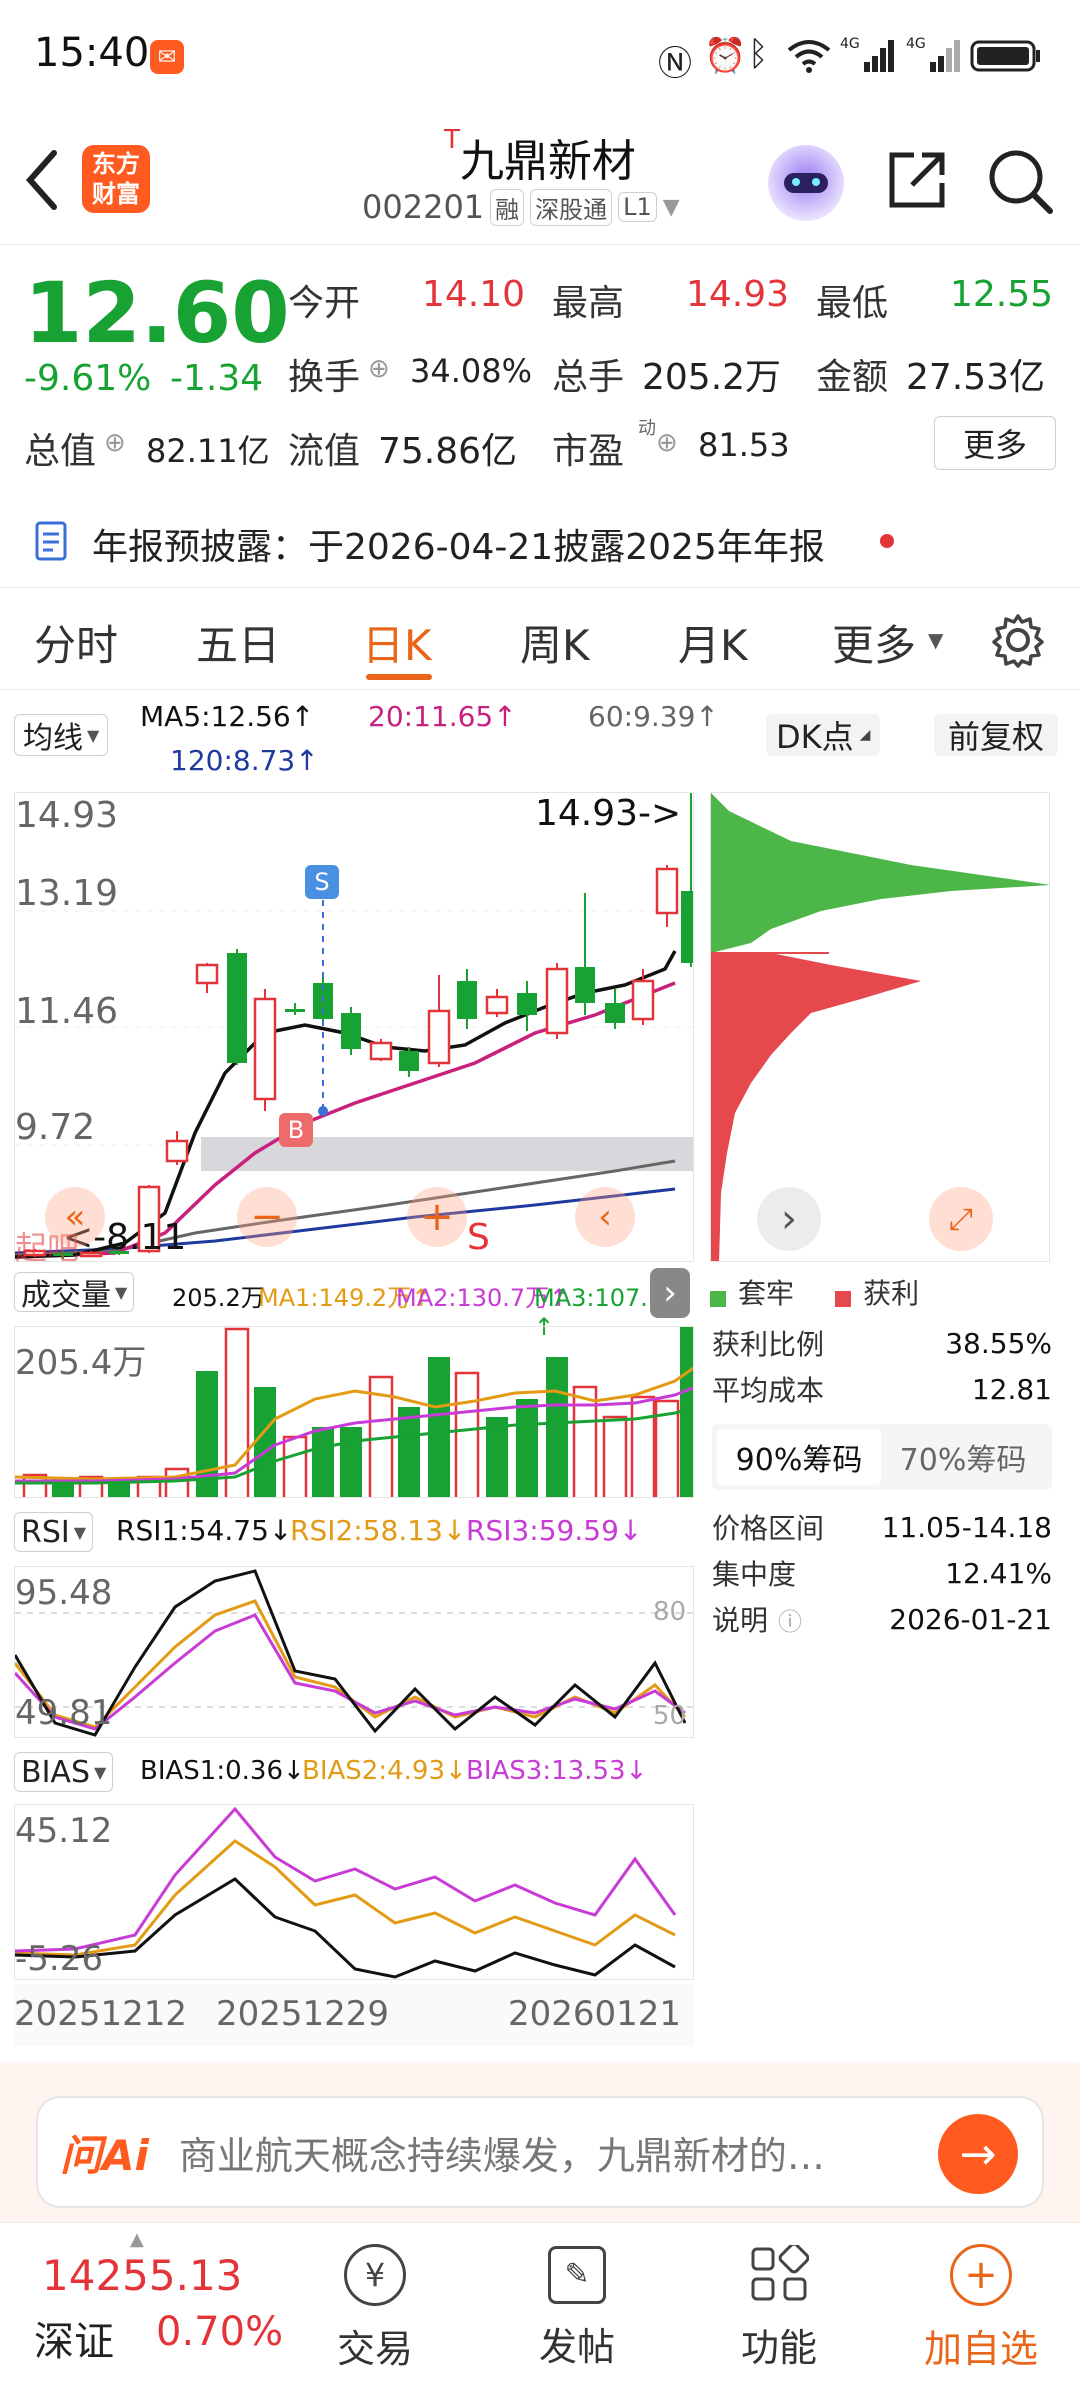 The height and width of the screenshot is (2401, 1080). What do you see at coordinates (995, 443) in the screenshot?
I see `more-button: 更多` at bounding box center [995, 443].